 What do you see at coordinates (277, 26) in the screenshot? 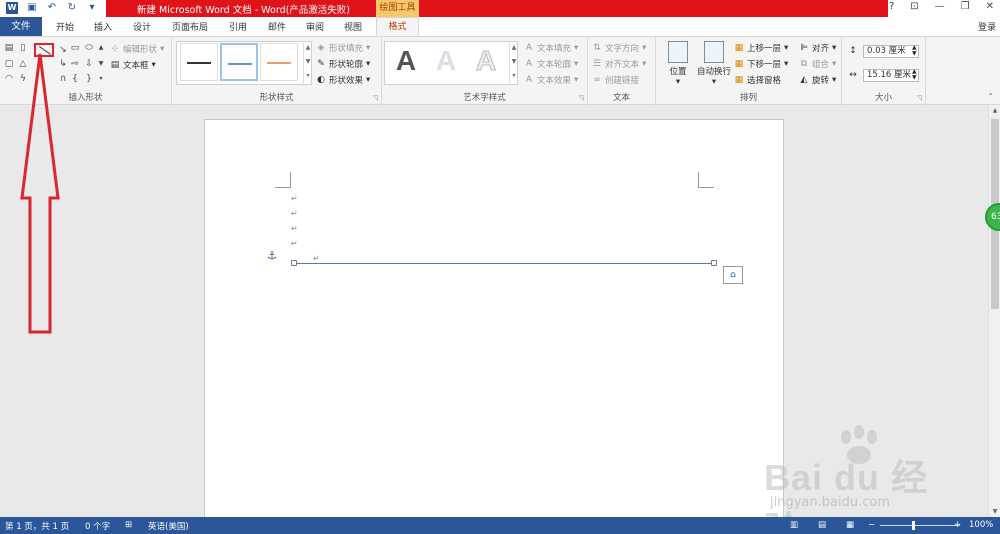
I see `tab-mailings: 邮件` at bounding box center [277, 26].